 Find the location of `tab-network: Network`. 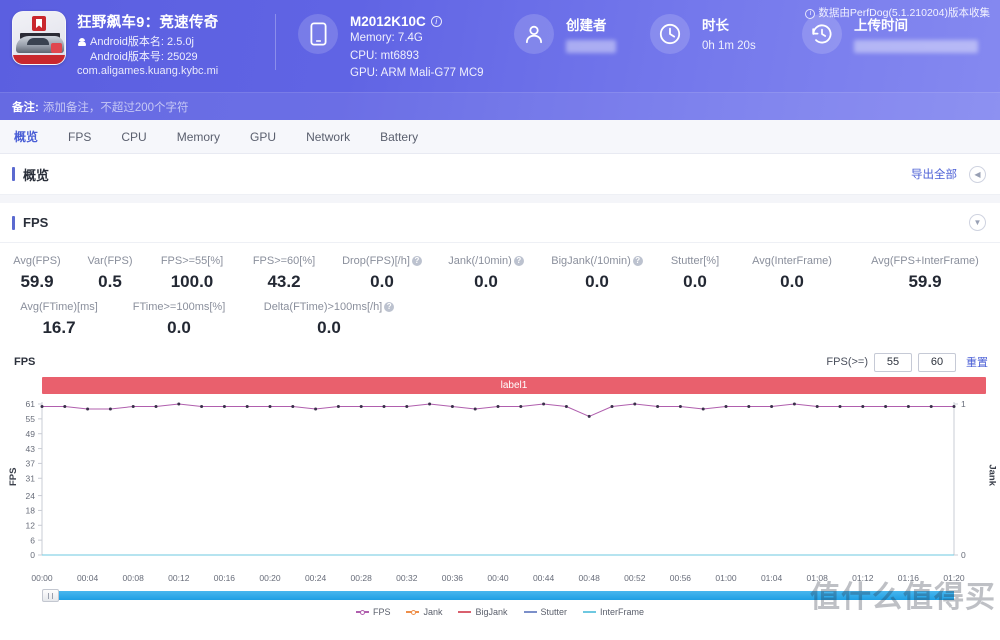

tab-network: Network is located at coordinates (328, 137).